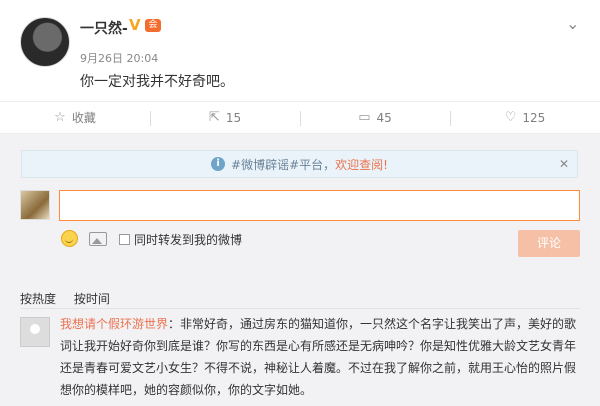 This screenshot has height=406, width=600. Describe the element at coordinates (510, 117) in the screenshot. I see `like-icon: ♡` at that location.